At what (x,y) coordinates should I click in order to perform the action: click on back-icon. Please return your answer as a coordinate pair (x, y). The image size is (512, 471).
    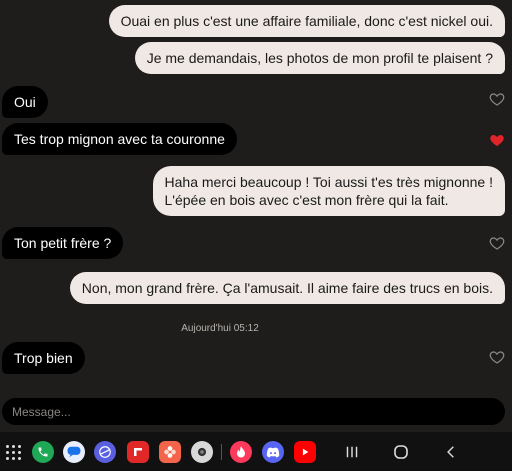
    Looking at the image, I should click on (451, 452).